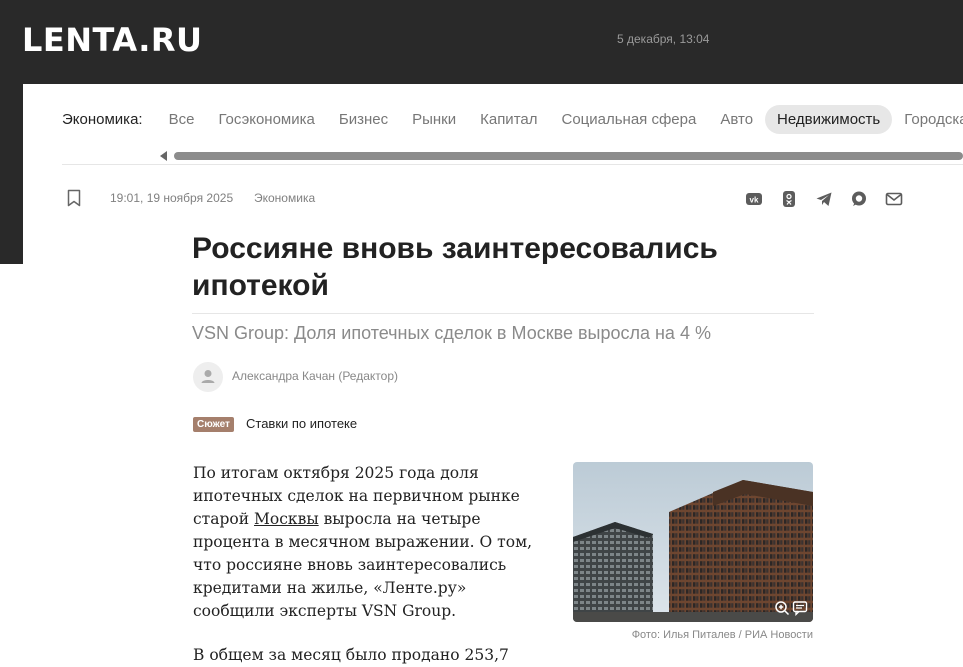  I want to click on horizontal-scrollbar, so click(568, 156).